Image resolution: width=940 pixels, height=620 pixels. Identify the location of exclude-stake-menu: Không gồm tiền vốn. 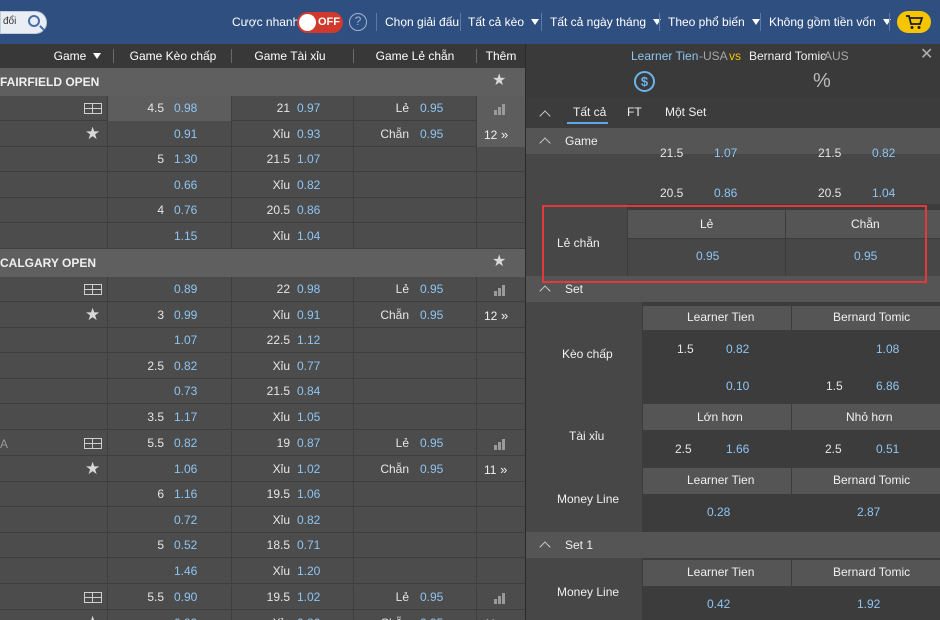
(830, 22).